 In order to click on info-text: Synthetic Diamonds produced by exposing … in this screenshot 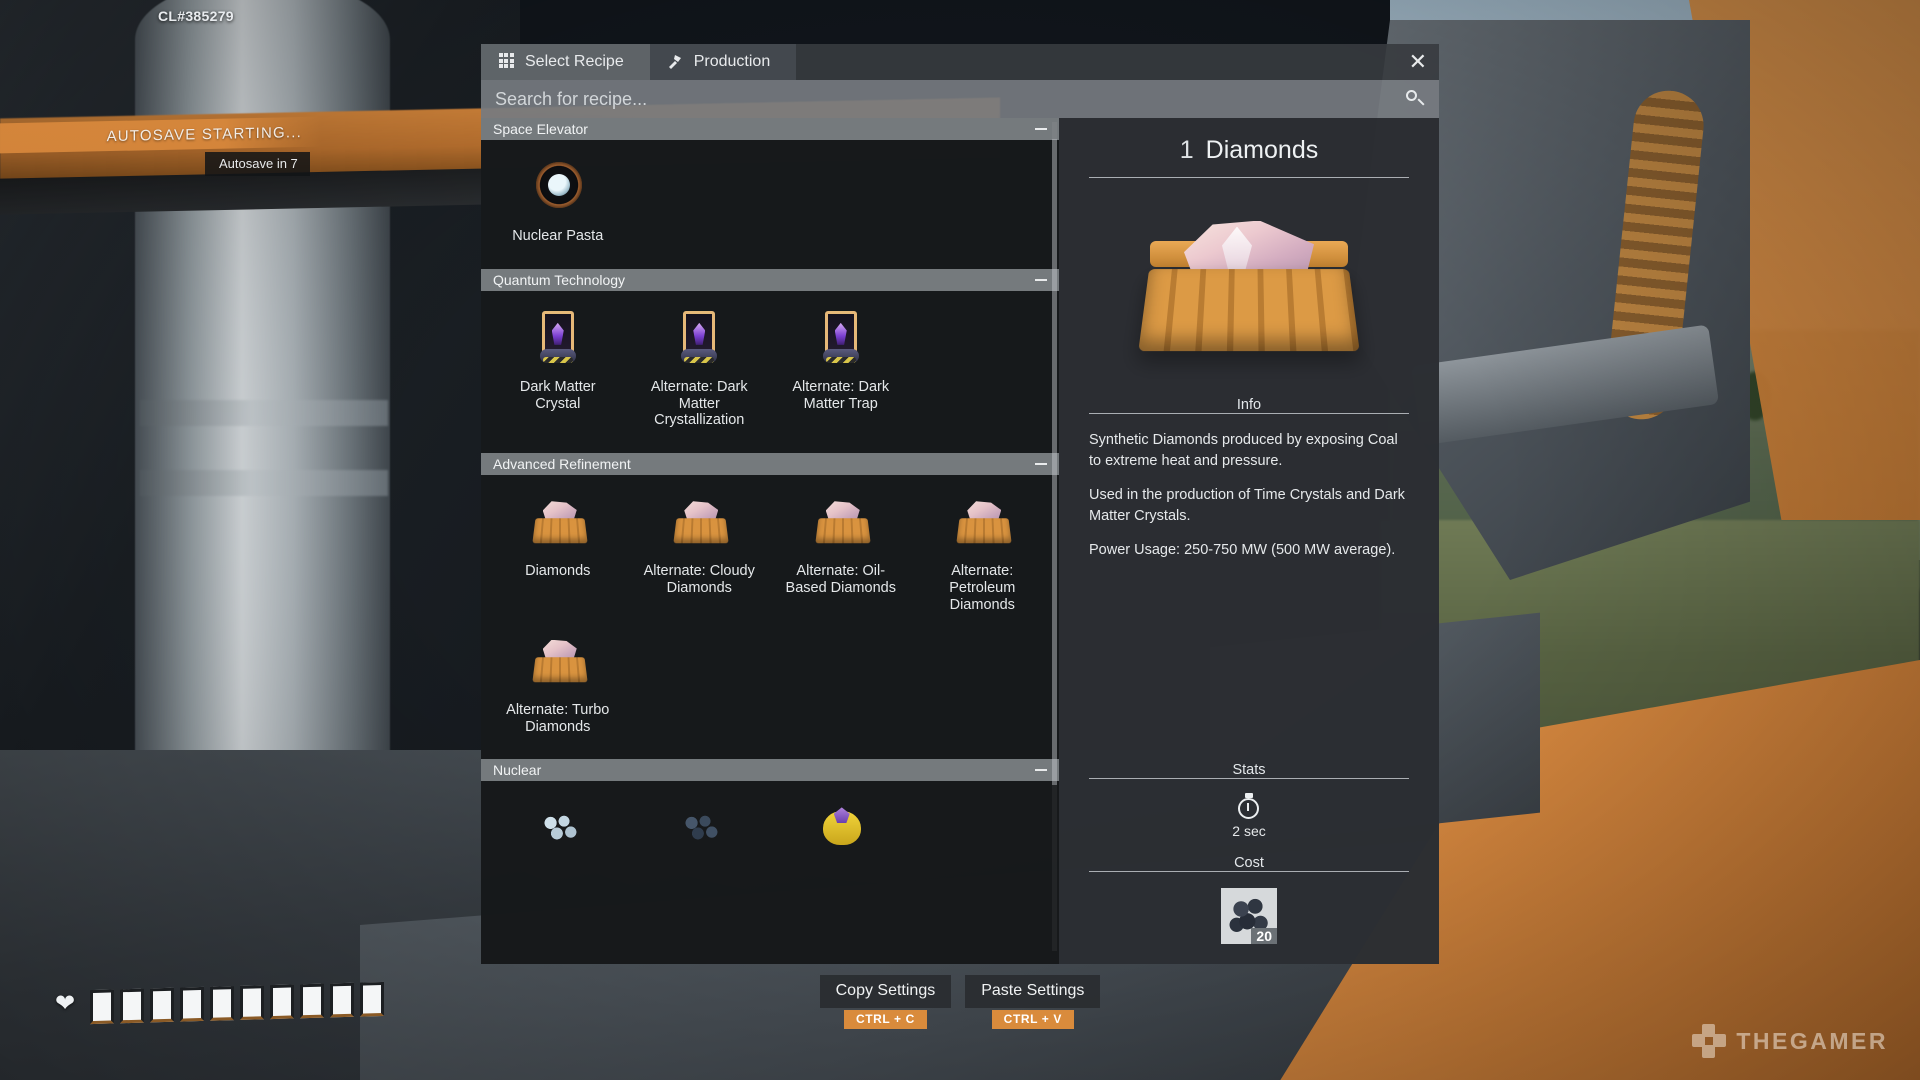, I will do `click(1249, 494)`.